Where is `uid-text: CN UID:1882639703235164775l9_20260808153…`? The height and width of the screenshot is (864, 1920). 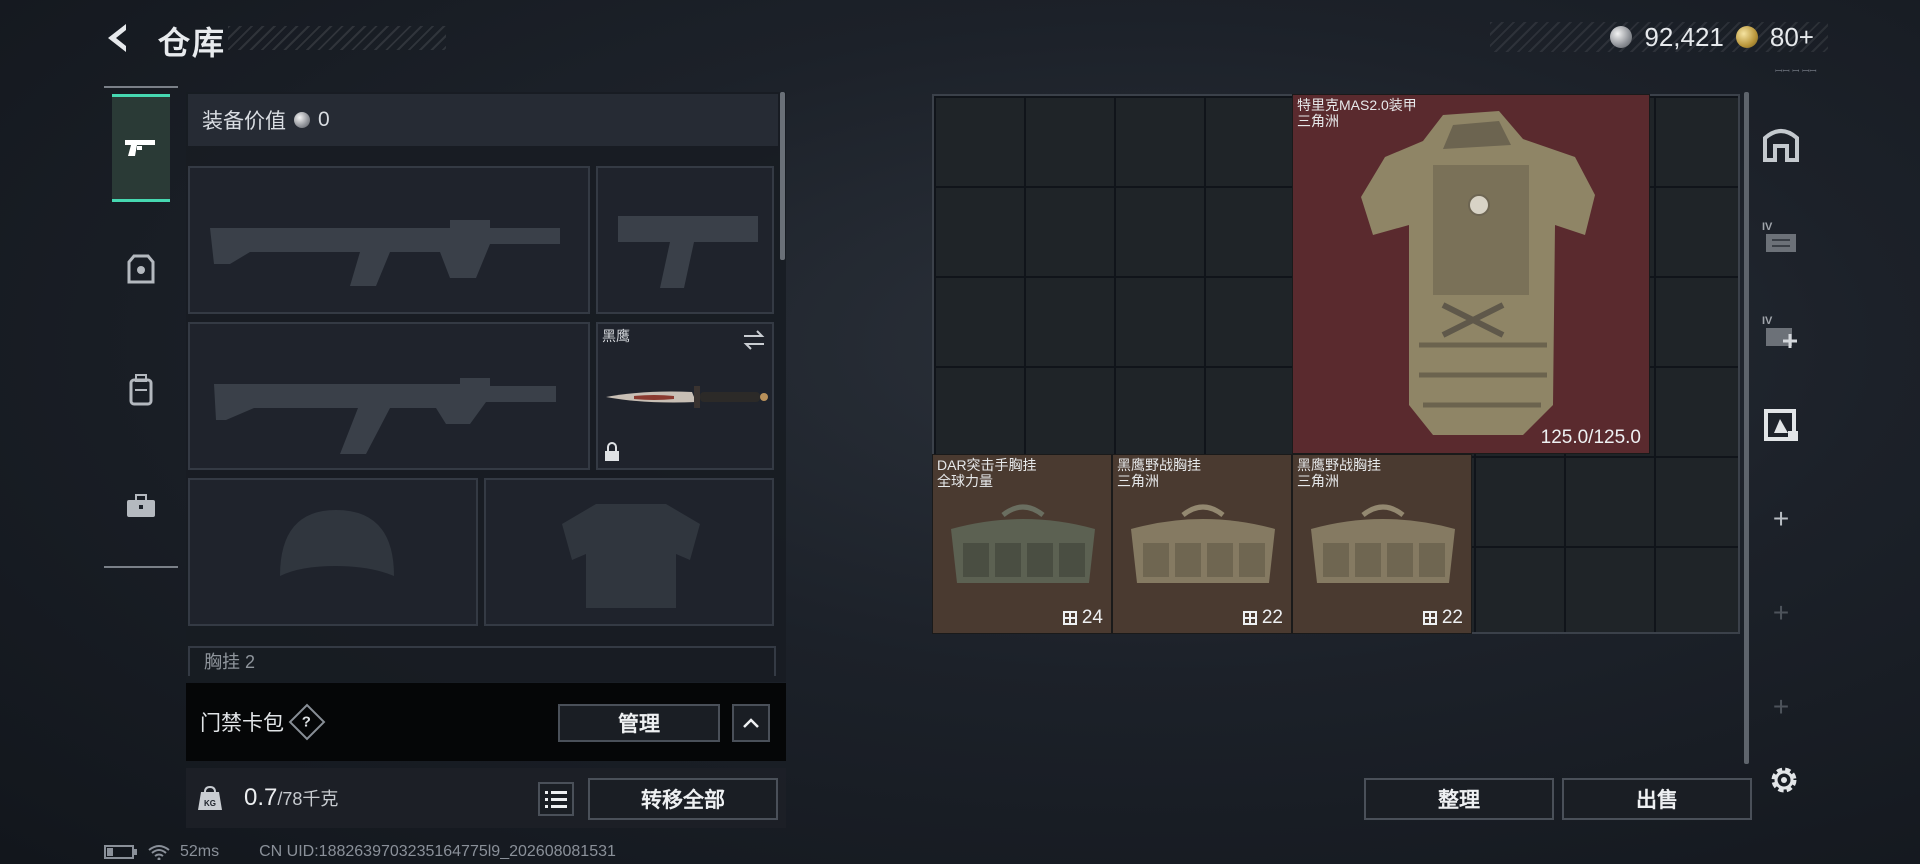 uid-text: CN UID:1882639703235164775l9_20260808153… is located at coordinates (437, 851).